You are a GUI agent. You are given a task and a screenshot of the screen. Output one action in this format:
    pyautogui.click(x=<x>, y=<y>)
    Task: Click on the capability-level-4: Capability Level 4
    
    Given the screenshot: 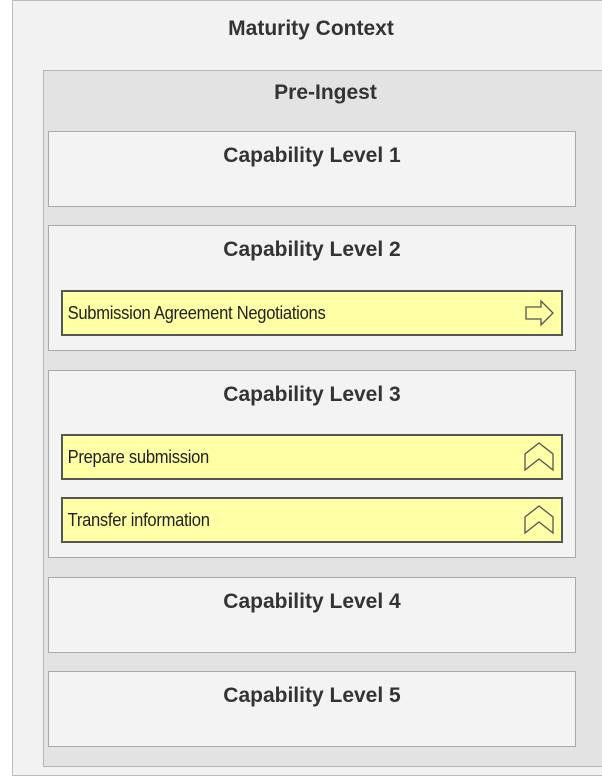 What is the action you would take?
    pyautogui.click(x=312, y=615)
    